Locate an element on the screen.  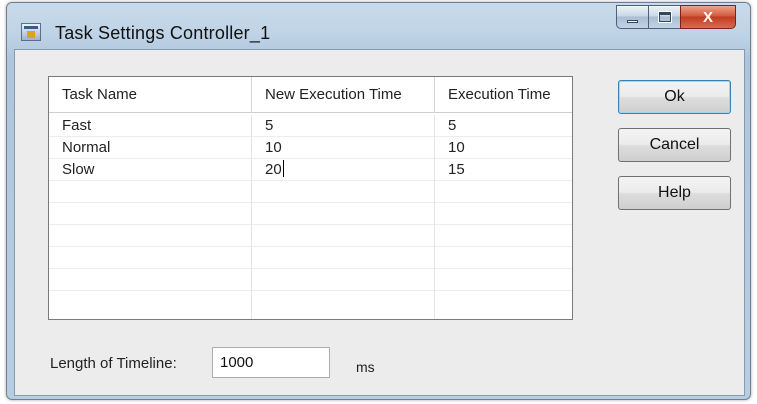
edit-value: 20 is located at coordinates (273, 169).